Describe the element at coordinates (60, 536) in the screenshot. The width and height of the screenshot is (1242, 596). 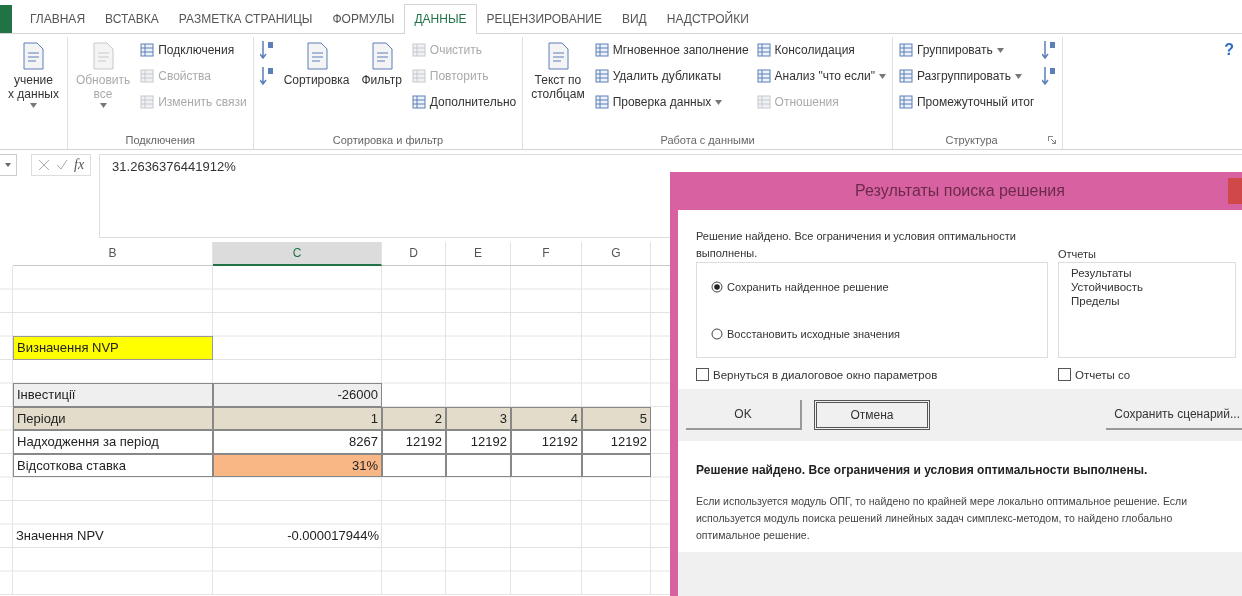
I see `table-cell-text: Значення NPV` at that location.